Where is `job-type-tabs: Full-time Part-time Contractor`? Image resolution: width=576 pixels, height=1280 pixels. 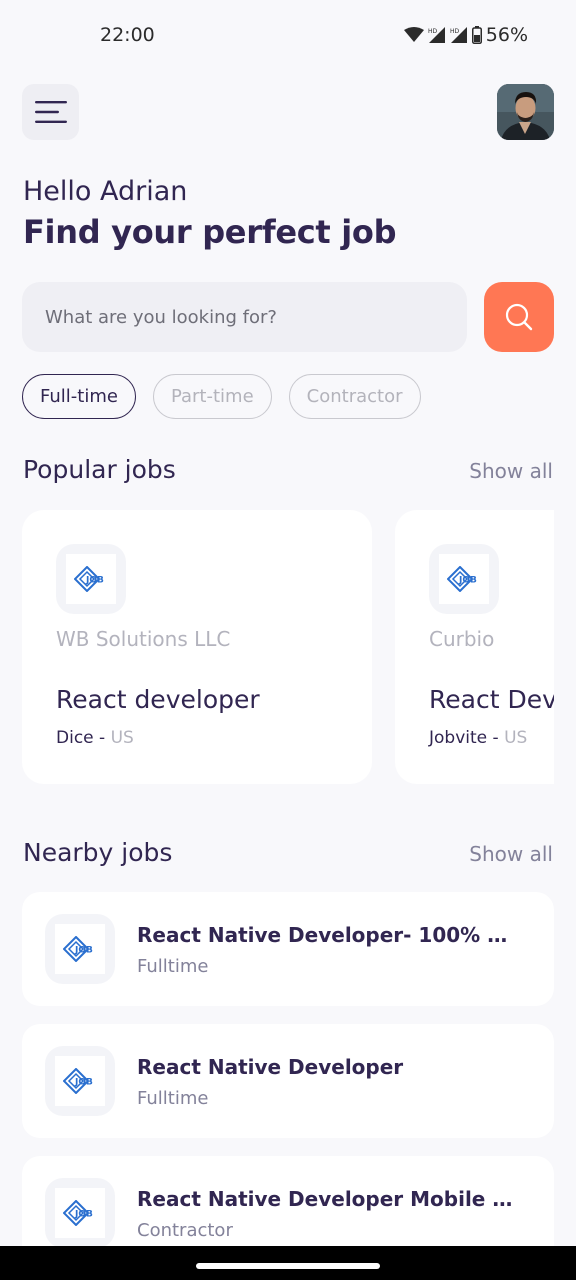
job-type-tabs: Full-time Part-time Contractor is located at coordinates (221, 396).